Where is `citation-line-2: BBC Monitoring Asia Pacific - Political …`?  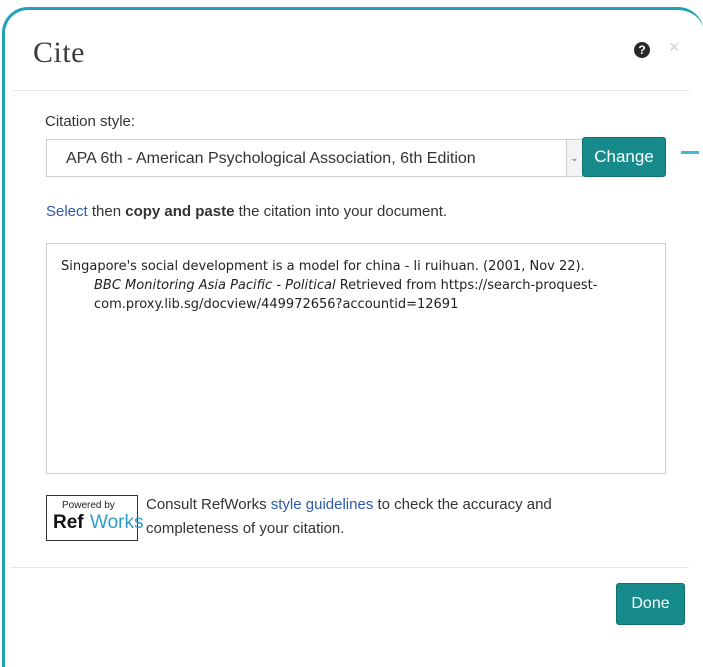
citation-line-2: BBC Monitoring Asia Pacific - Political … is located at coordinates (358, 285).